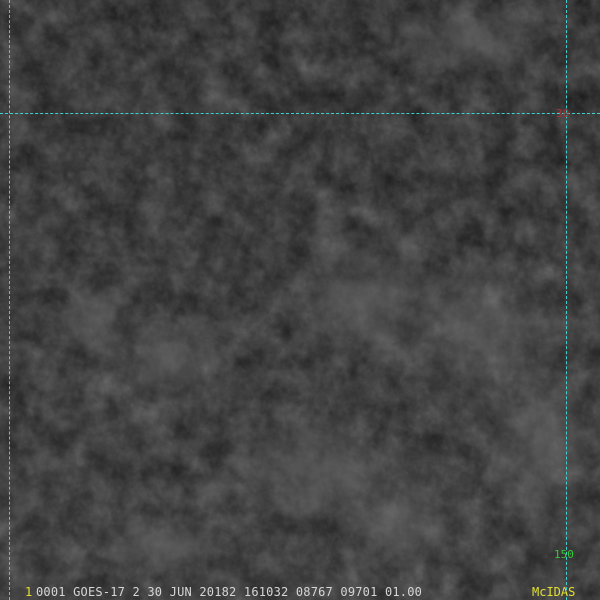  What do you see at coordinates (554, 592) in the screenshot?
I see `mcidas-brand: McIDAS` at bounding box center [554, 592].